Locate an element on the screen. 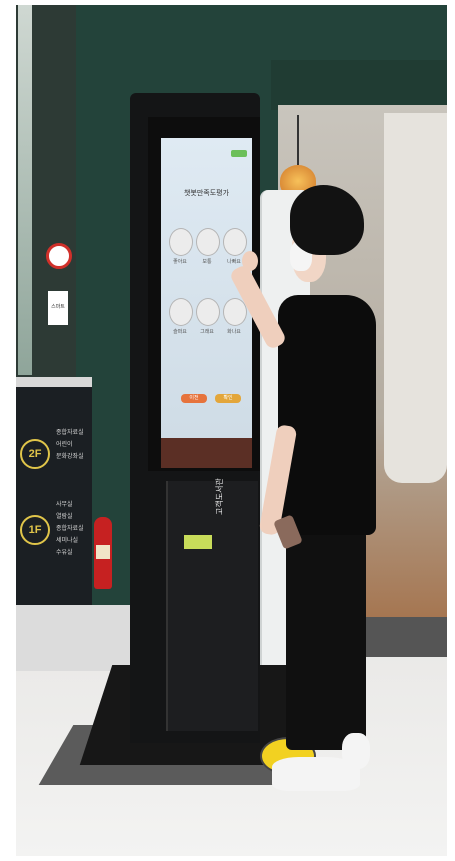 This screenshot has height=861, width=455. floor-line: 사무실 is located at coordinates (64, 505).